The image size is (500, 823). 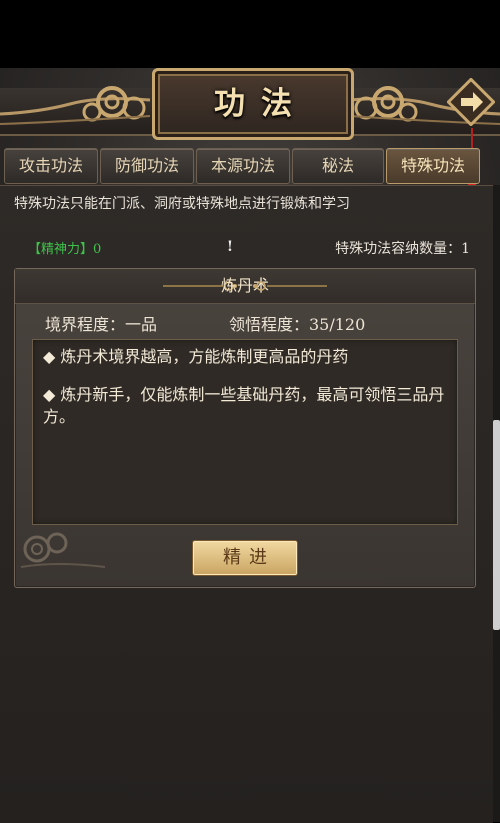 I want to click on tab-origin: 本源功法, so click(x=243, y=166).